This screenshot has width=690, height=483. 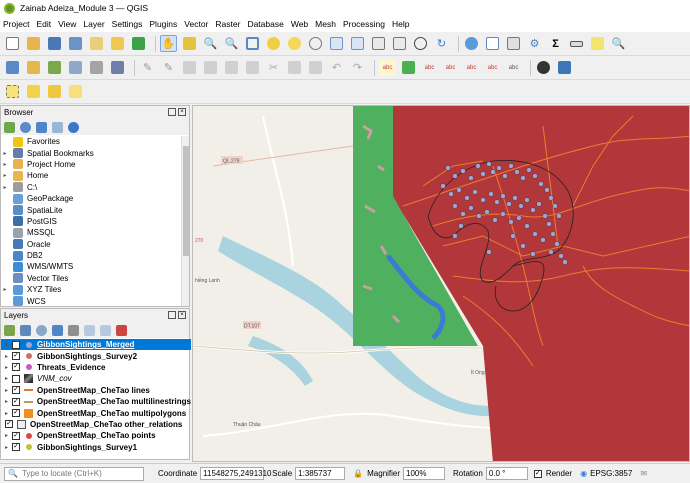 I want to click on label-pin-icon: abc, so click(x=429, y=67).